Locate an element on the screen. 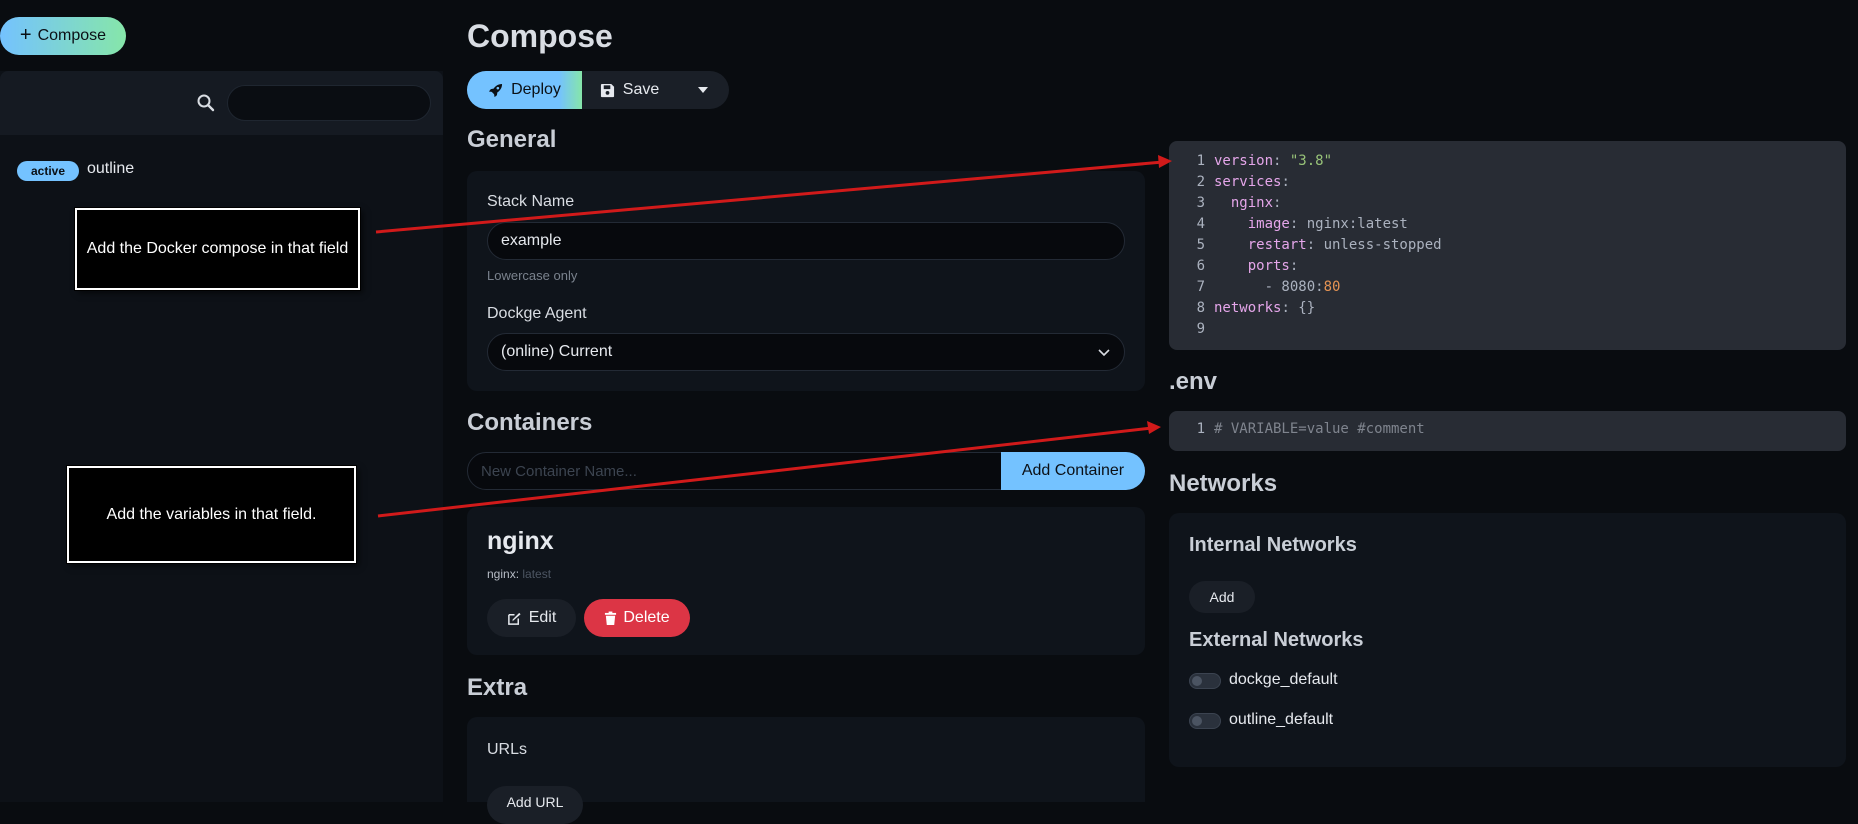 The image size is (1858, 824). containers-section-title: Containers is located at coordinates (530, 422).